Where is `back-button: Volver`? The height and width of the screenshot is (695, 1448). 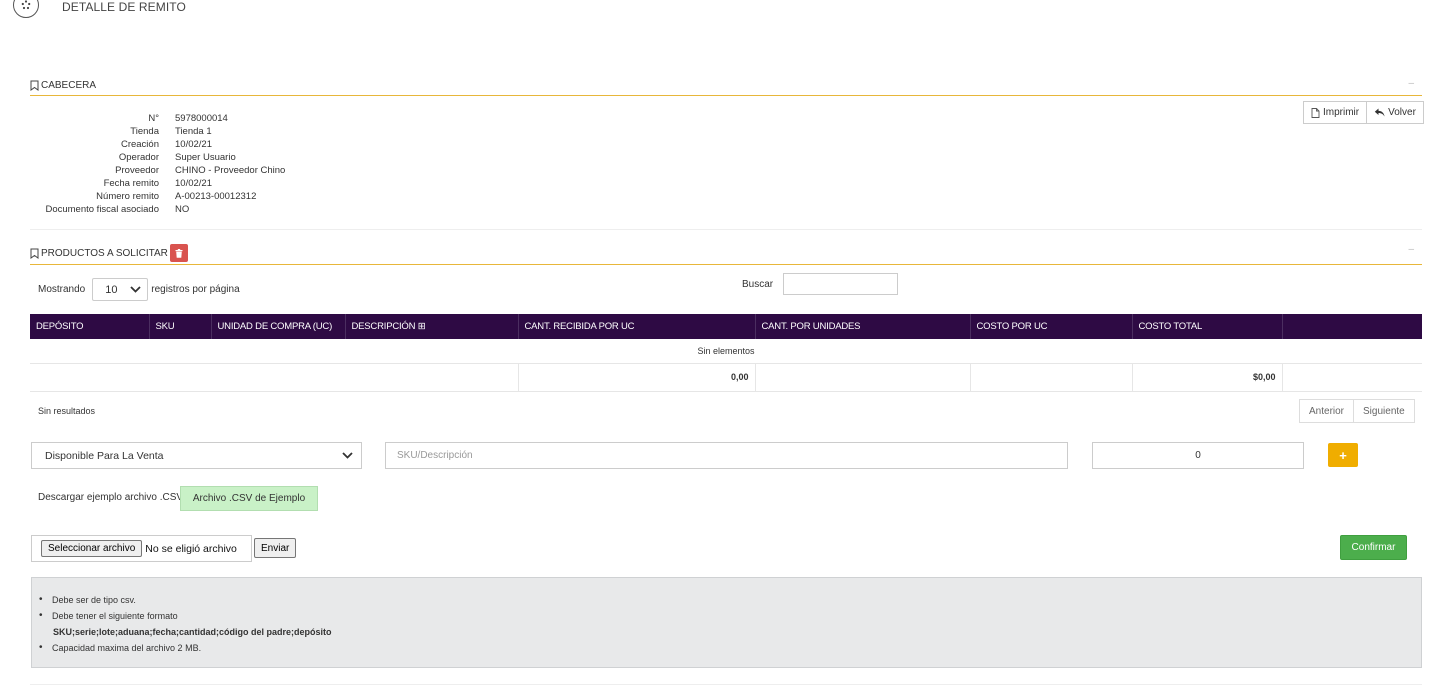
back-button: Volver is located at coordinates (1395, 112).